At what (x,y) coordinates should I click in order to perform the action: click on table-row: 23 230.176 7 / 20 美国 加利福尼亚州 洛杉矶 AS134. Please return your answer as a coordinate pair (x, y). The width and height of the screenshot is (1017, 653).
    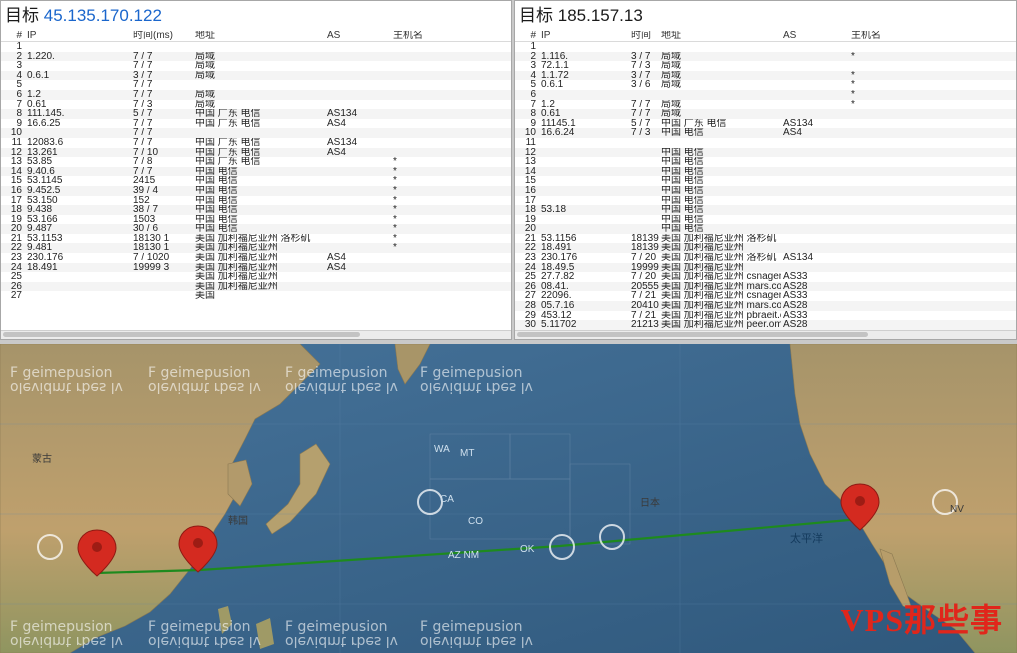
    Looking at the image, I should click on (765, 258).